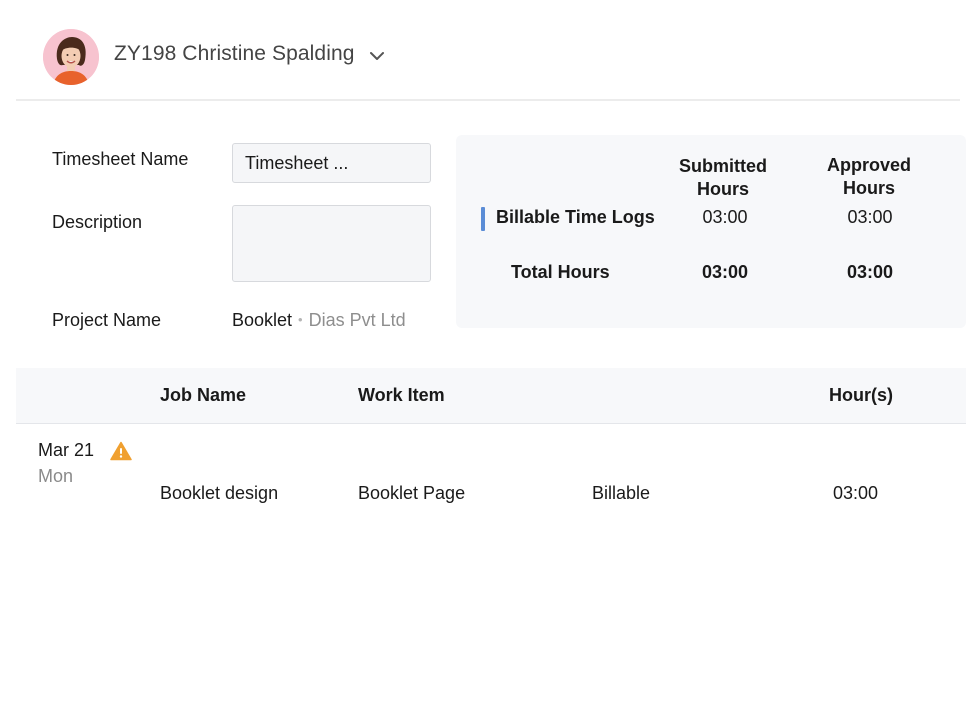  I want to click on user-header: ZY198 Christine Spalding, so click(488, 50).